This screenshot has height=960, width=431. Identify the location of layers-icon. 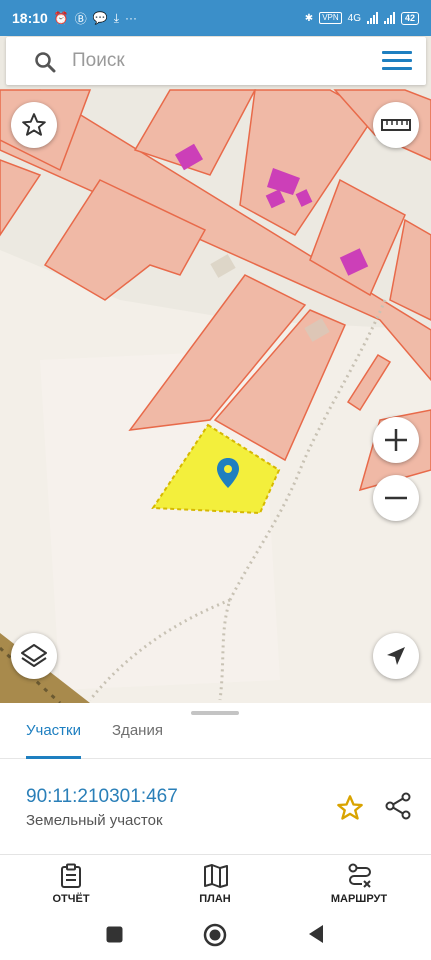
(34, 655).